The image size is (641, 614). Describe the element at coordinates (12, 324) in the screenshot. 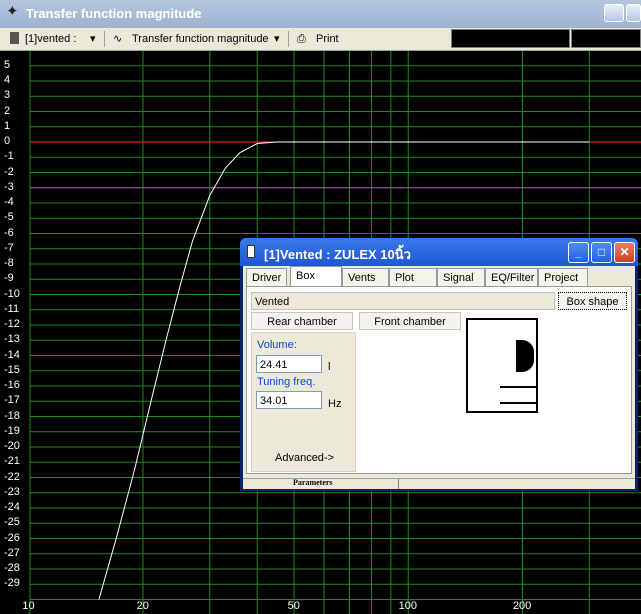

I see `y-tick-label: -12` at that location.